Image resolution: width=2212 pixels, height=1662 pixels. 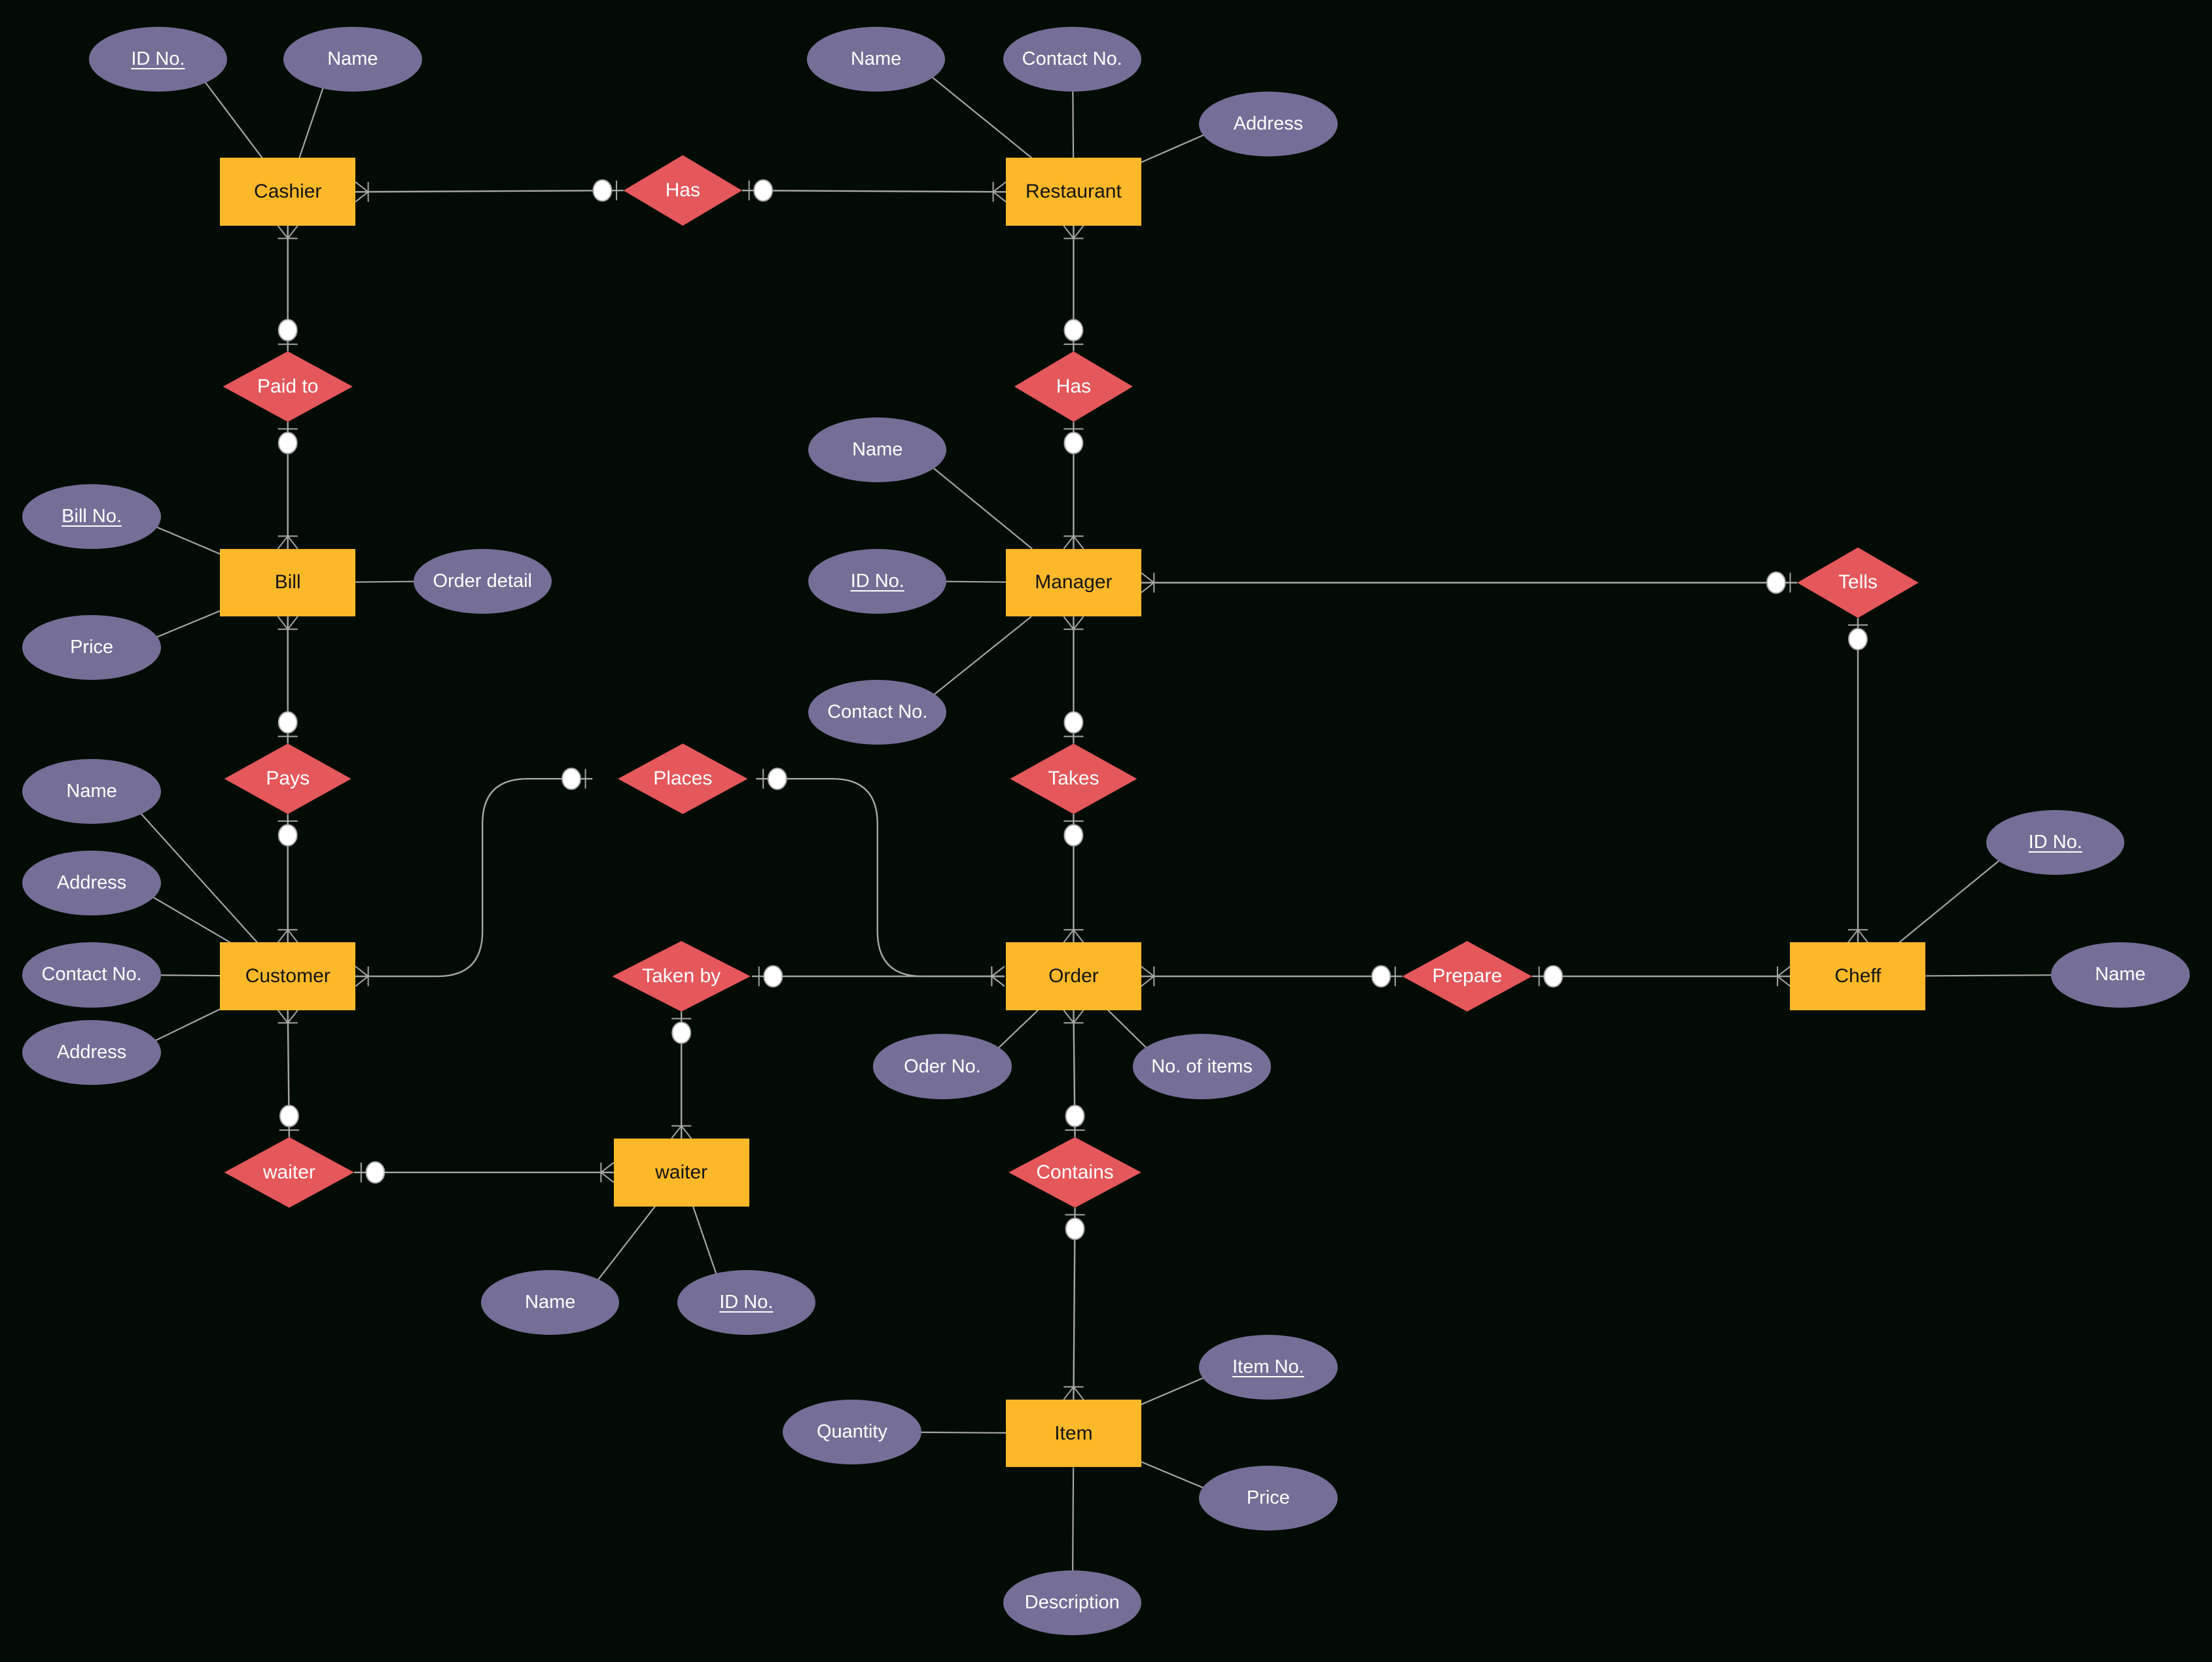 I want to click on attribute-label: Description, so click(x=1072, y=1602).